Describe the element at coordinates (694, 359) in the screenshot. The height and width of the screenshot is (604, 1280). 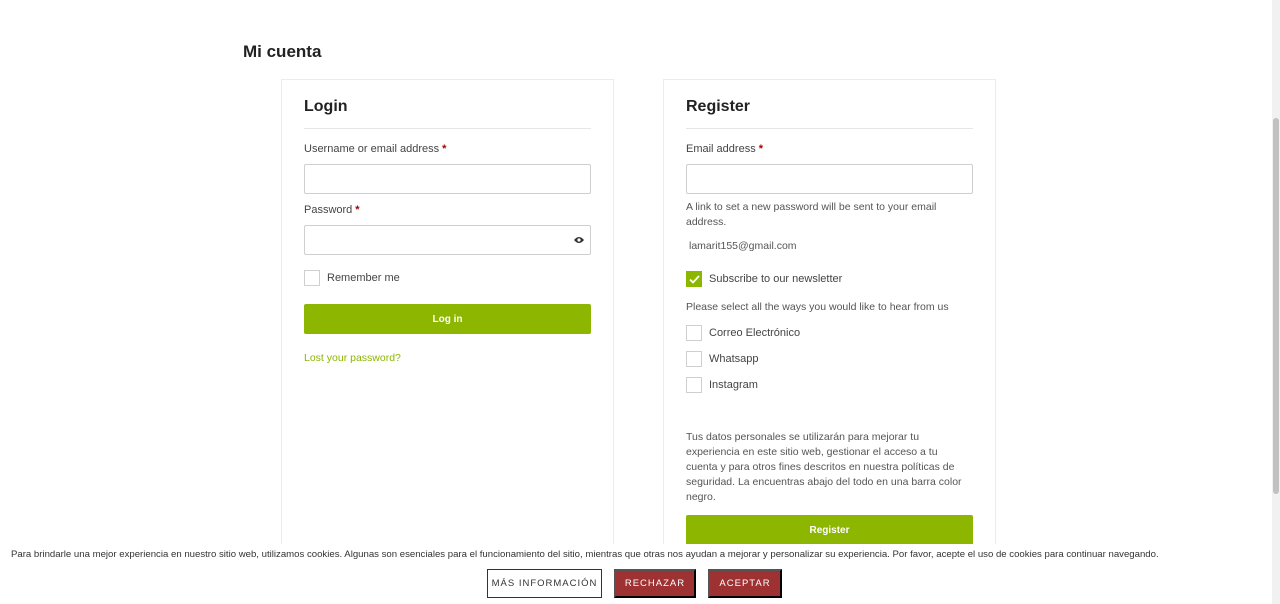
I see `option-whatsapp-checkbox` at that location.